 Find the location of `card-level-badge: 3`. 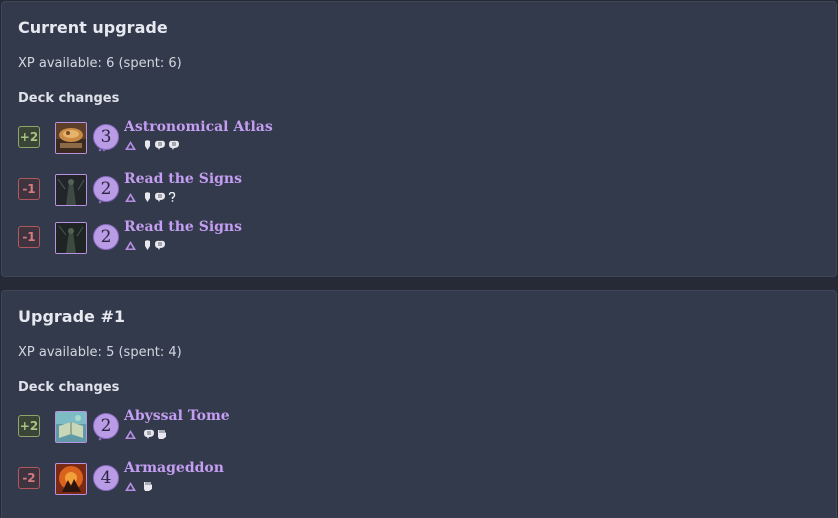

card-level-badge: 3 is located at coordinates (106, 138).